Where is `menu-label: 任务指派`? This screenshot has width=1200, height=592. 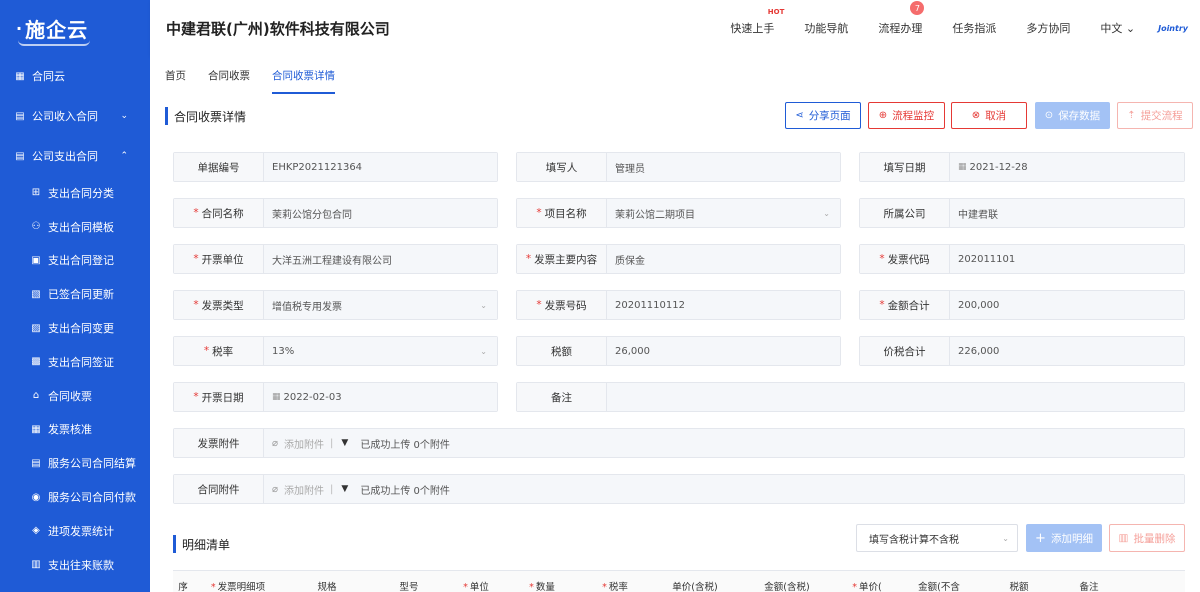 menu-label: 任务指派 is located at coordinates (974, 28).